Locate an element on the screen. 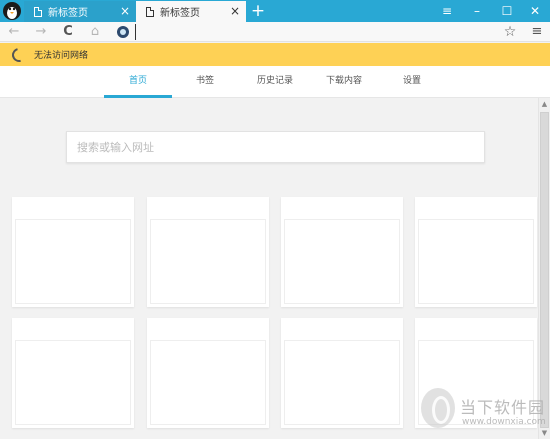 The image size is (550, 439). watermark-url: www.downxia.com is located at coordinates (504, 422).